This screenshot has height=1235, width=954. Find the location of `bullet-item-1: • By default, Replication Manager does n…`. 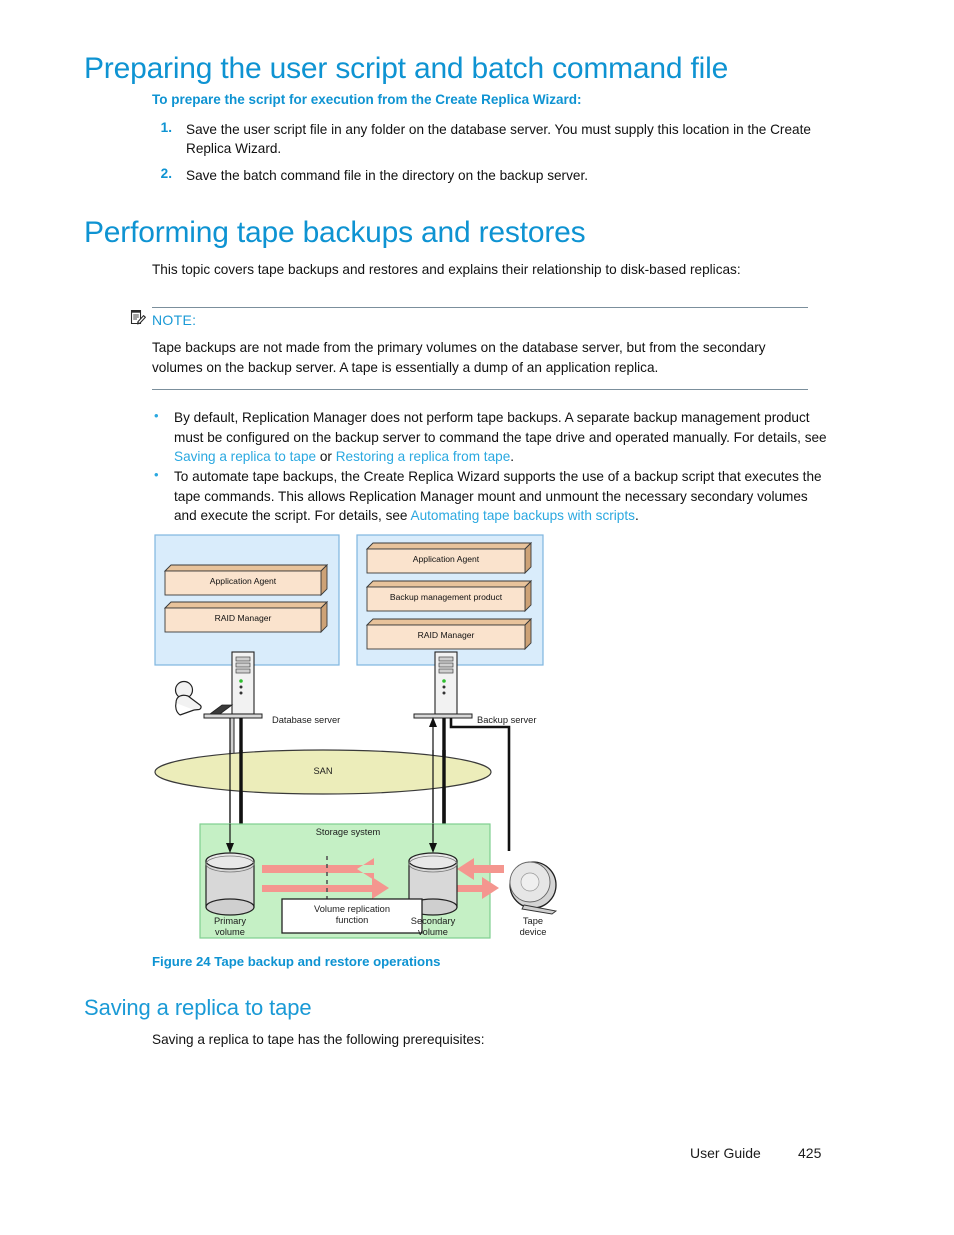

bullet-item-1: • By default, Replication Manager does n… is located at coordinates (477, 438).